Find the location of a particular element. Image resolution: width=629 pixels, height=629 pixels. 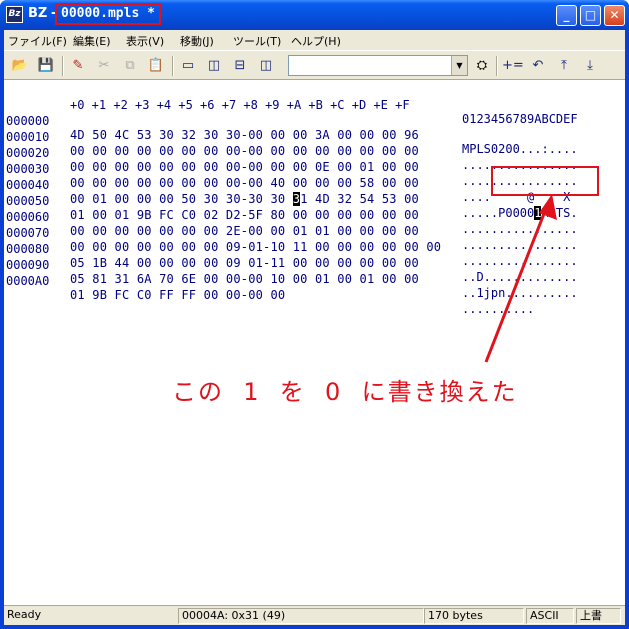

close-icon: ✕ is located at coordinates (614, 15).